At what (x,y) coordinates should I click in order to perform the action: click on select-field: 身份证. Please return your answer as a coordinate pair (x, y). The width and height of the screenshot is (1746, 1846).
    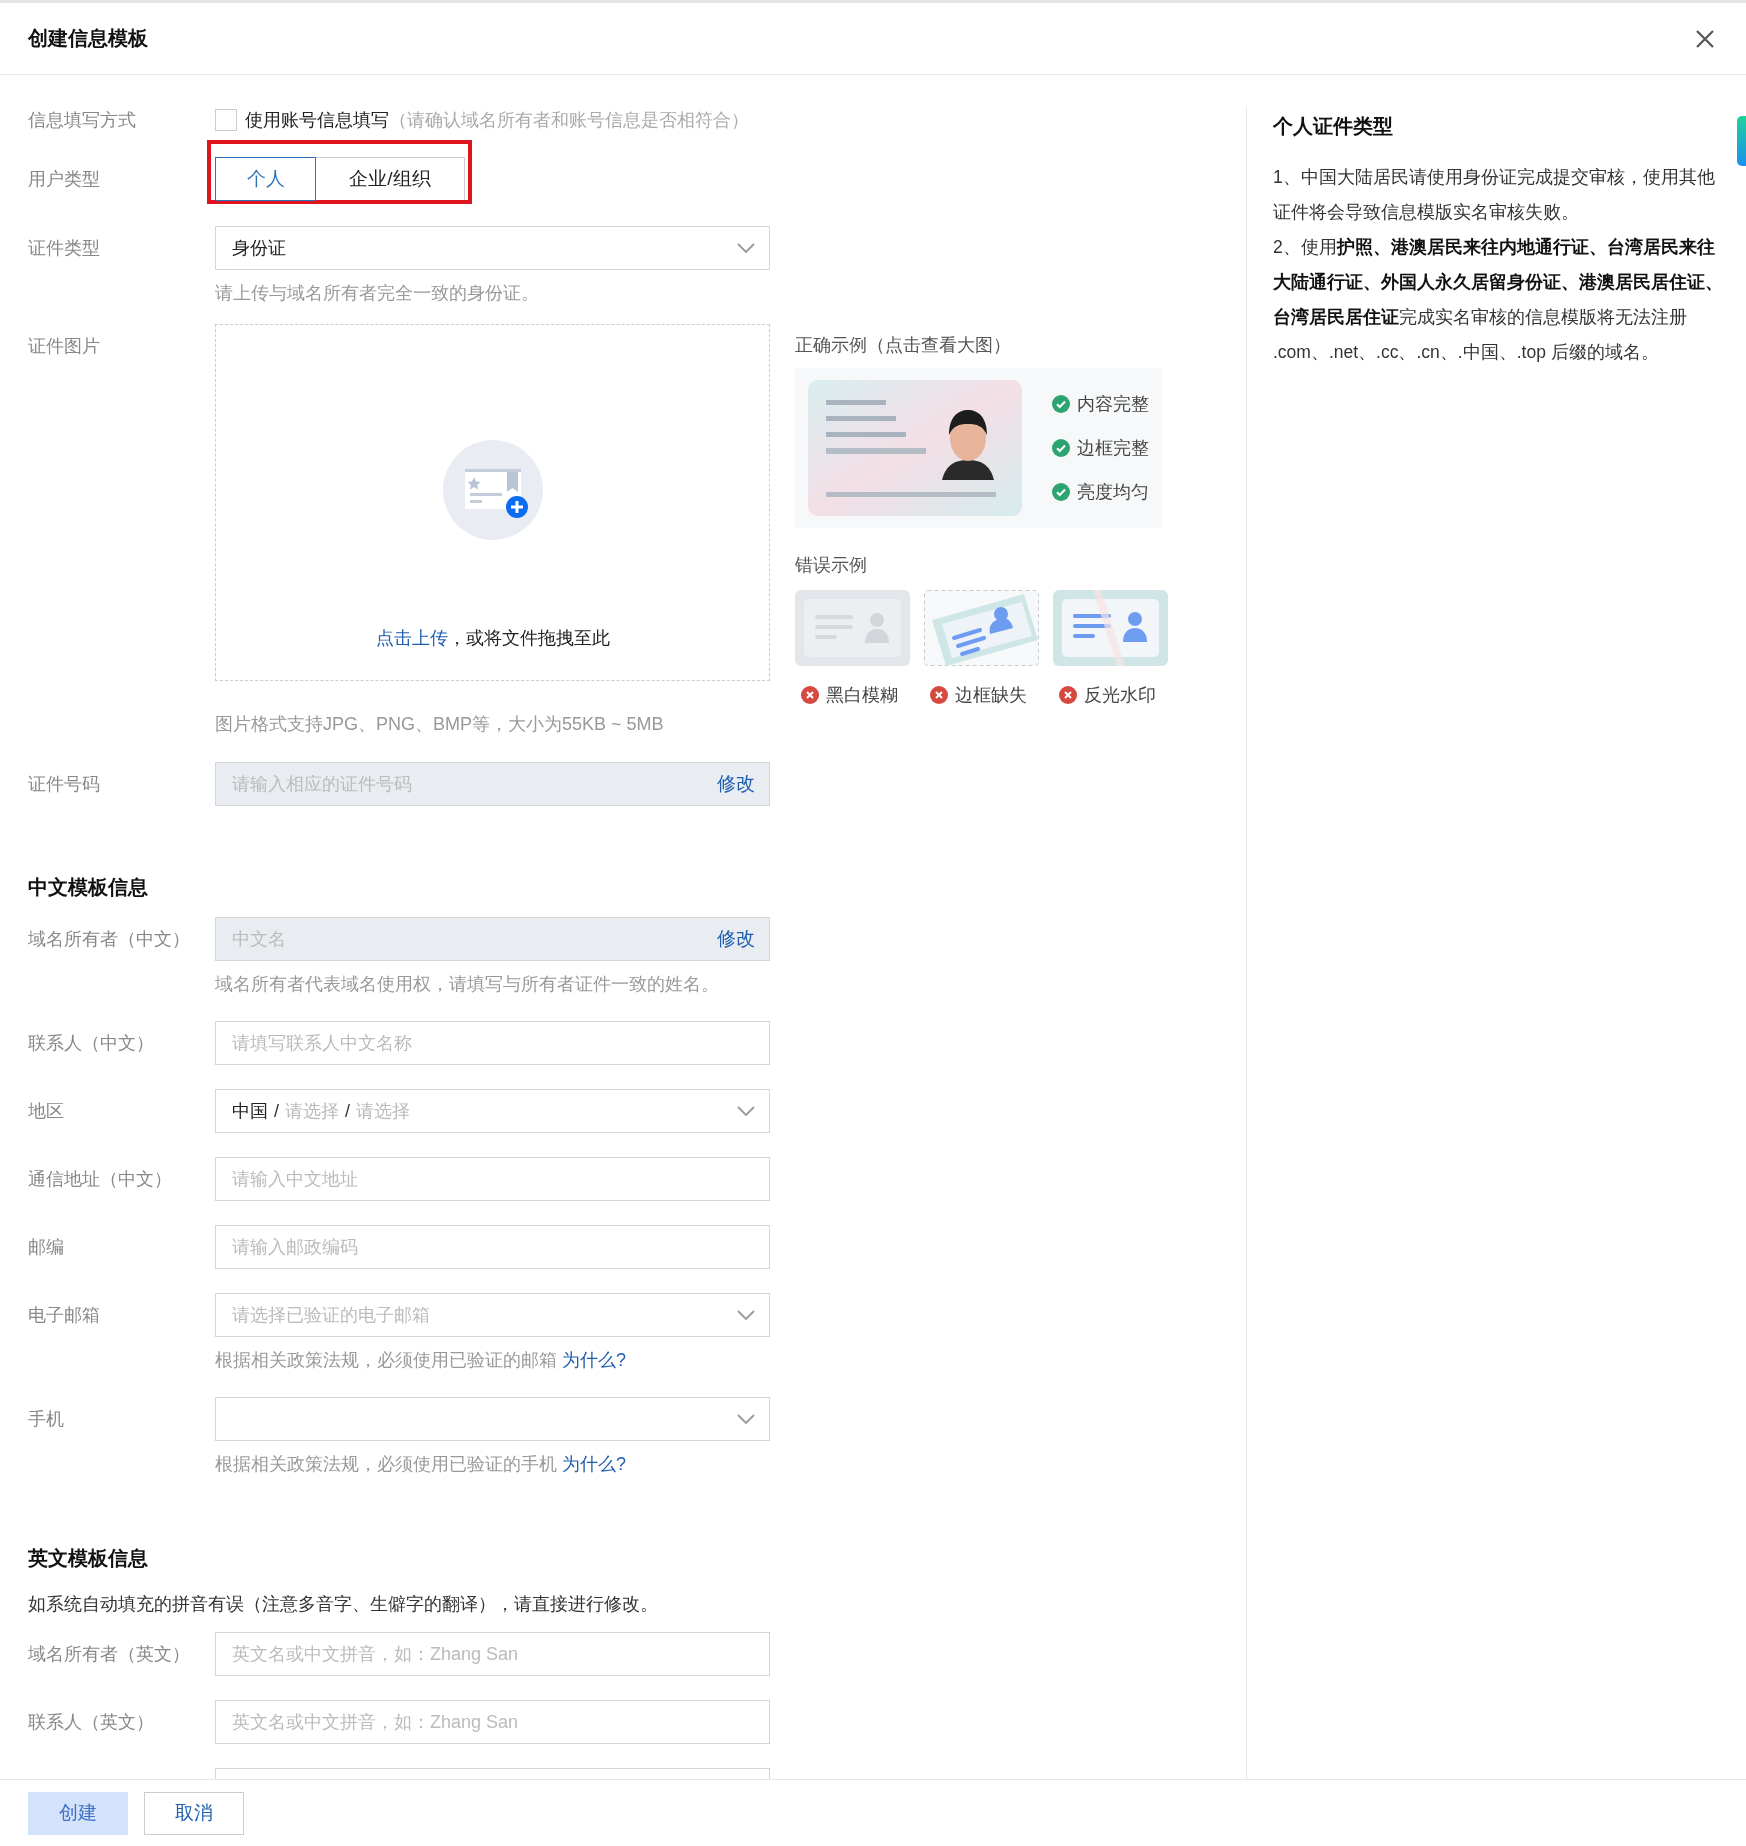
    Looking at the image, I should click on (492, 248).